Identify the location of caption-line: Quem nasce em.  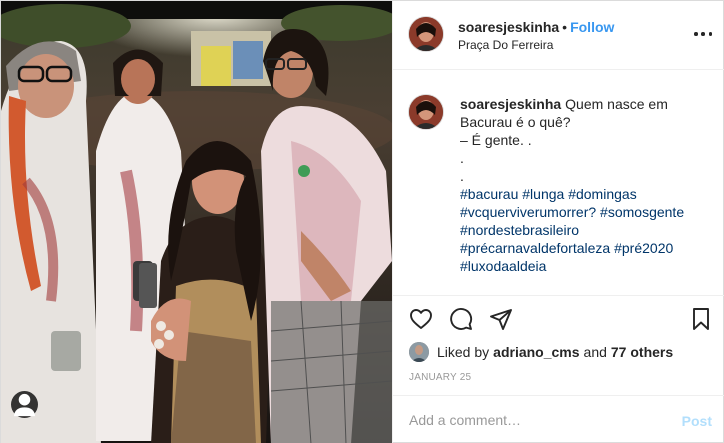
(616, 104).